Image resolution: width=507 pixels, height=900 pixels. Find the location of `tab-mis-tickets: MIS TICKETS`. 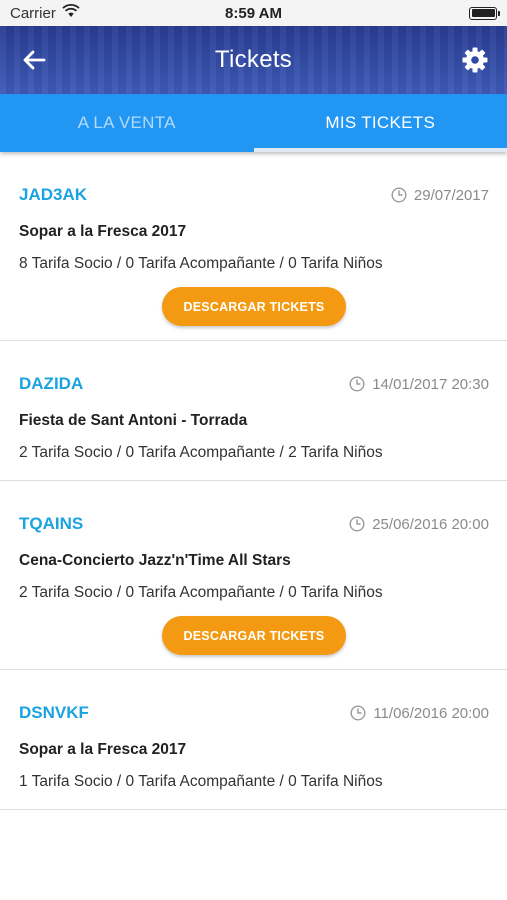

tab-mis-tickets: MIS TICKETS is located at coordinates (380, 123).